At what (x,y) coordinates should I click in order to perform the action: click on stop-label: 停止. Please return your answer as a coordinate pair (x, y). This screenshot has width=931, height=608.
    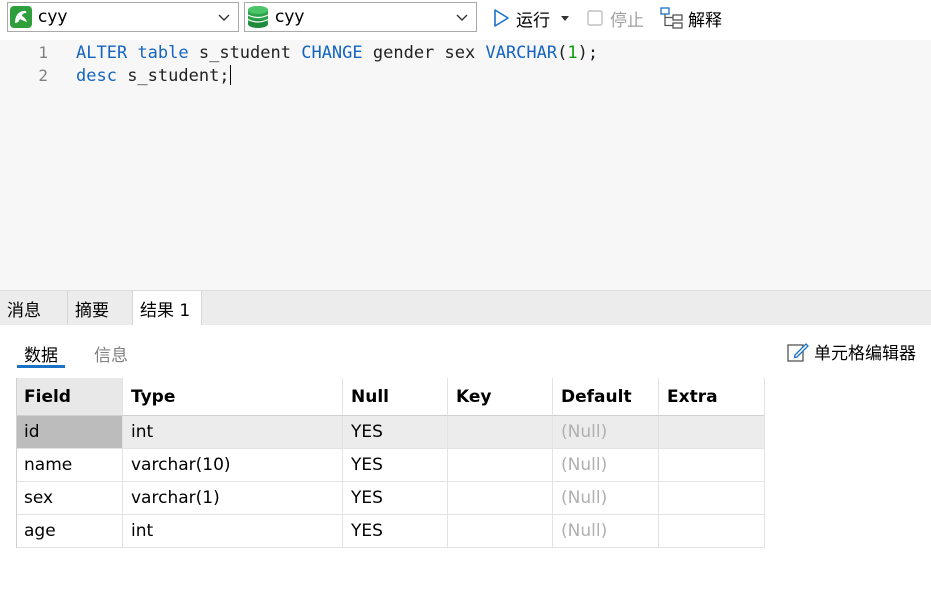
    Looking at the image, I should click on (627, 20).